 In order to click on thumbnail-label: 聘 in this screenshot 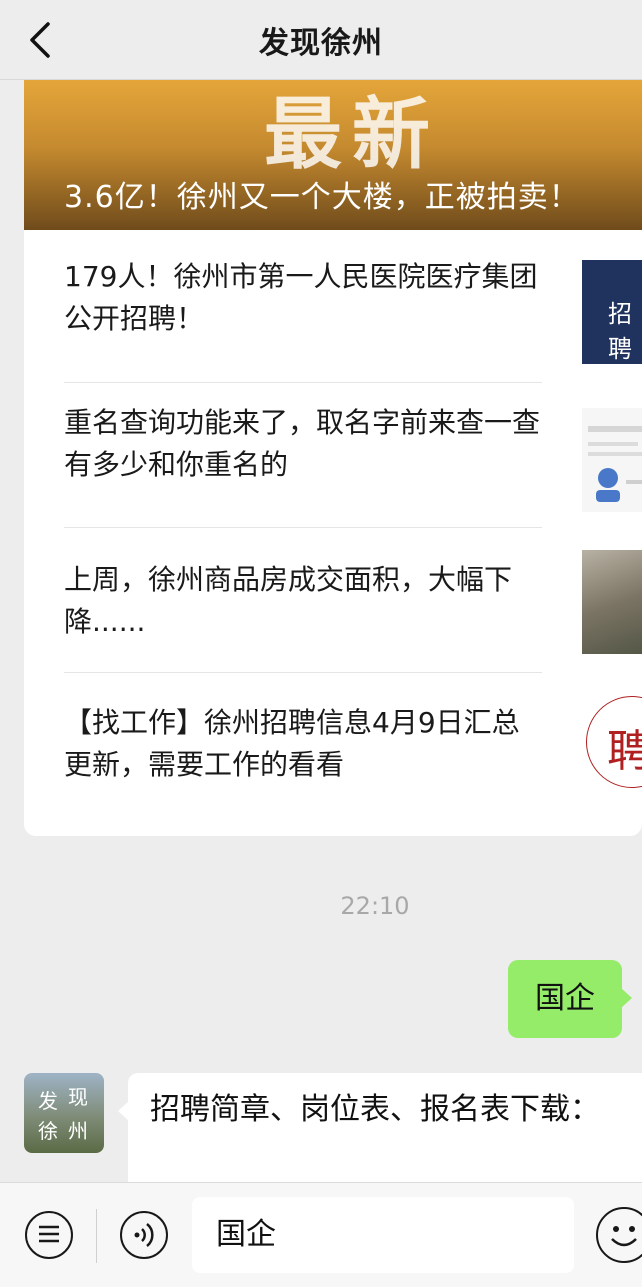, I will do `click(624, 751)`.